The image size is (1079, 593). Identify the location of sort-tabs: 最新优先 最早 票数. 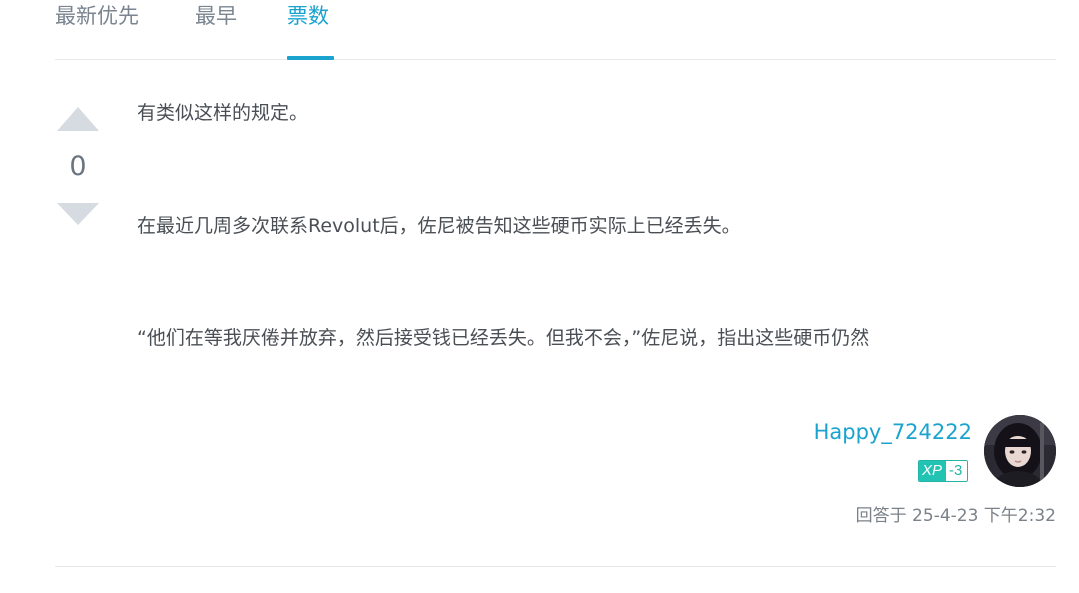
(555, 30).